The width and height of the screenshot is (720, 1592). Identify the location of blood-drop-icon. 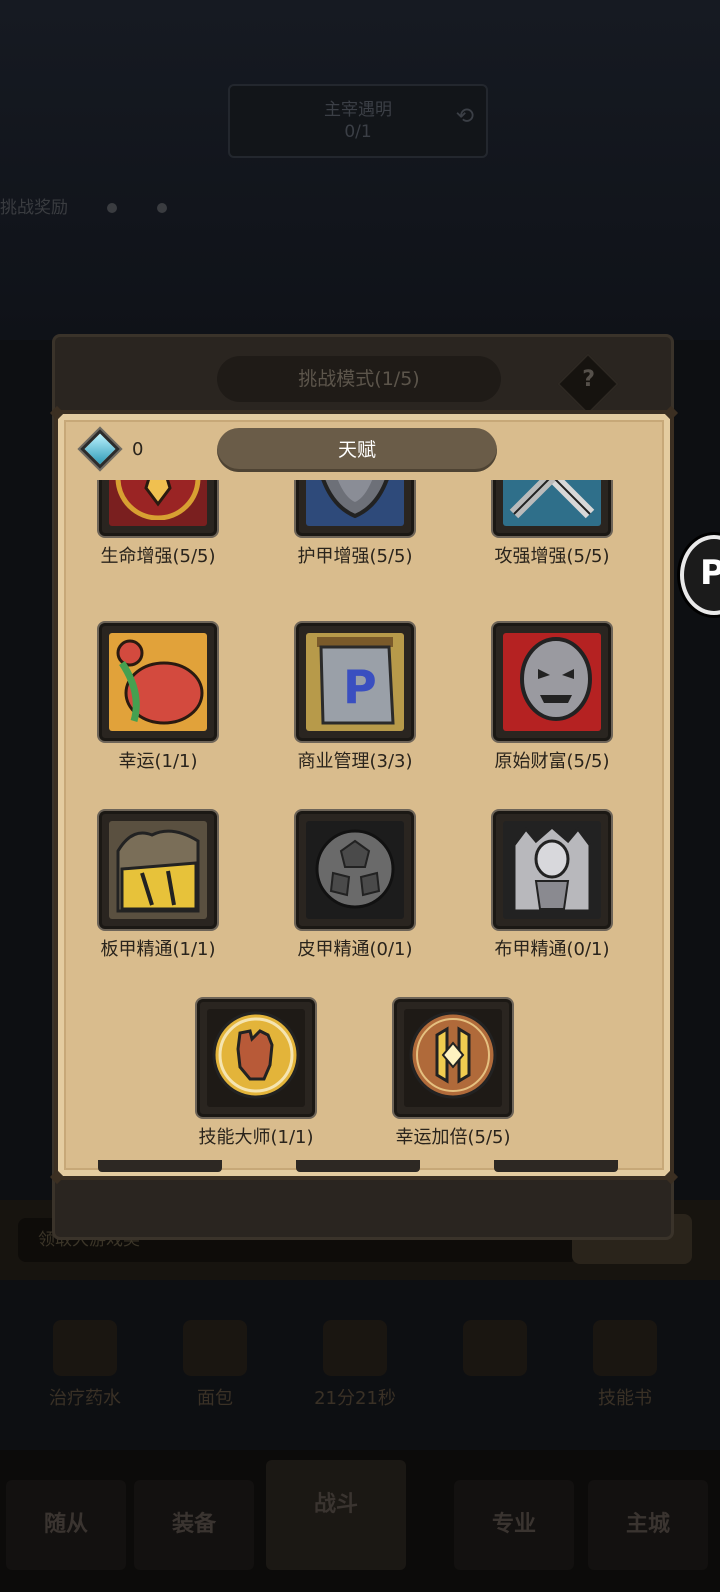
(158, 503).